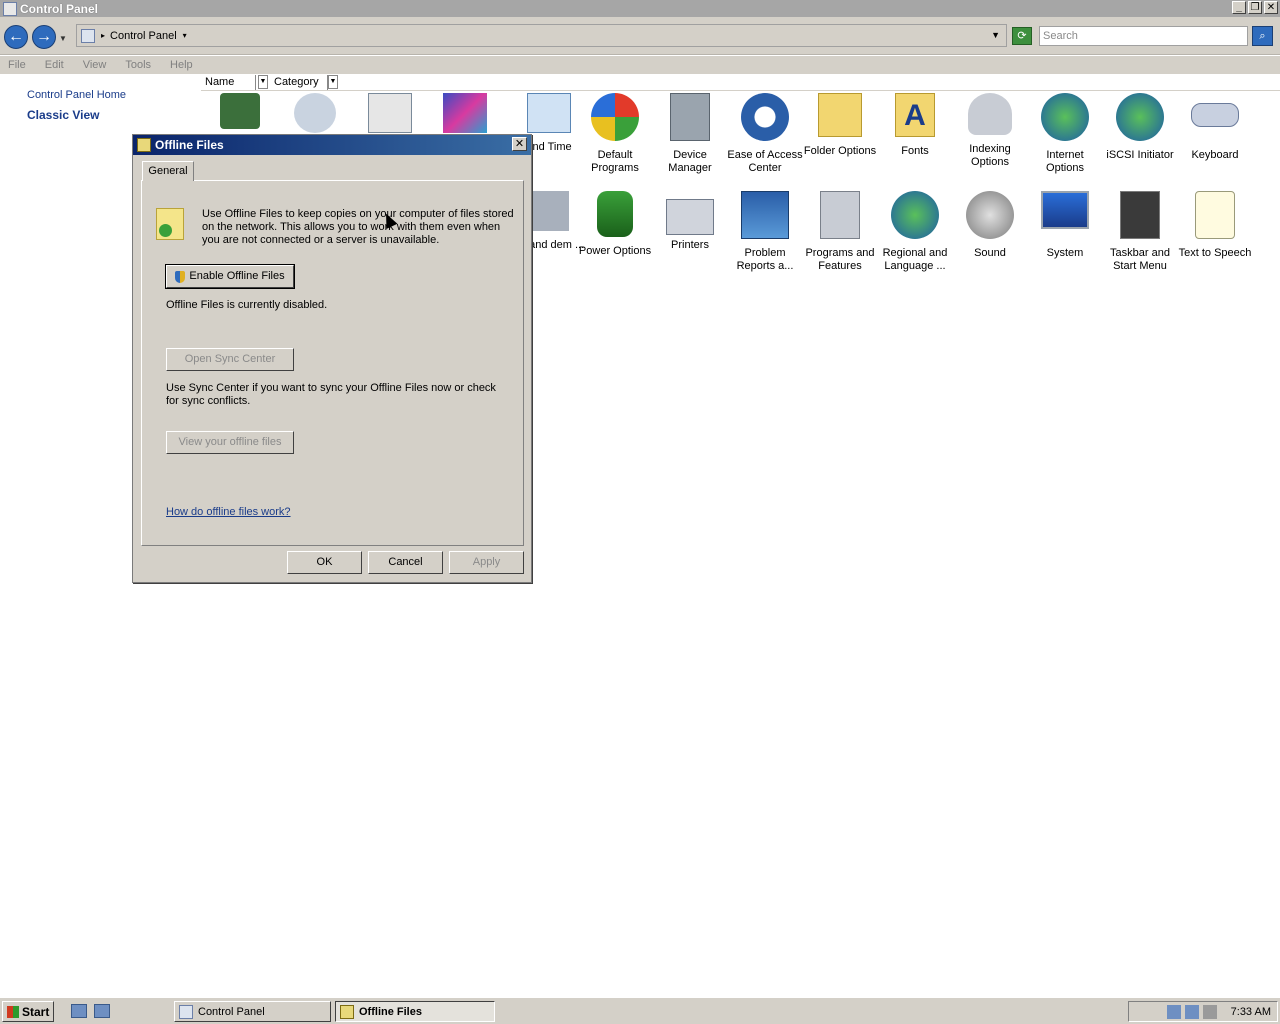  I want to click on recent-pages-dropdown: ▼, so click(63, 38).